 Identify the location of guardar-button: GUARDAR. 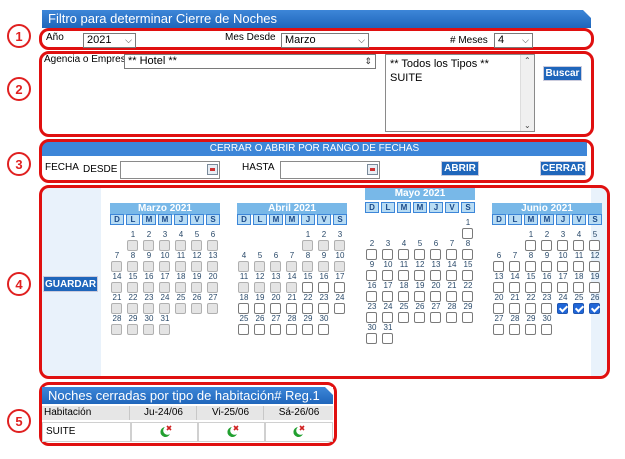
(70, 284).